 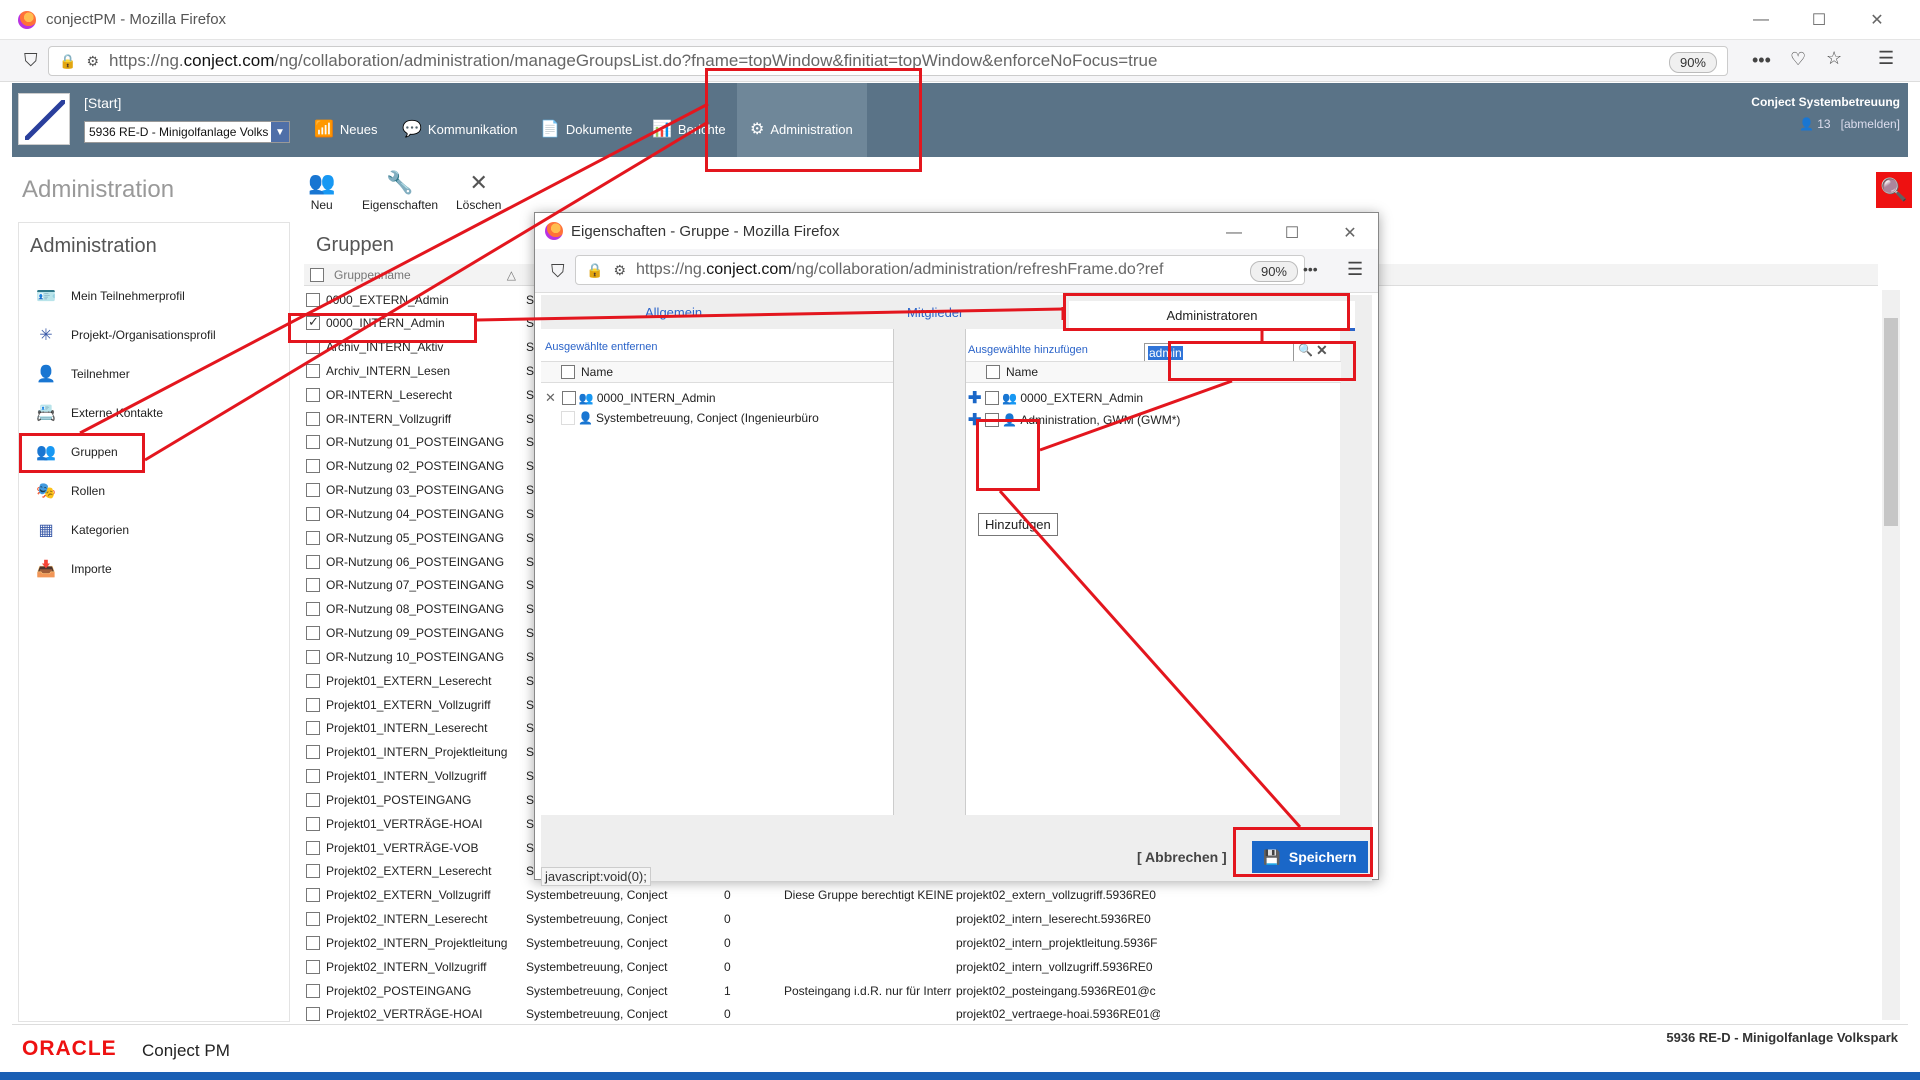 What do you see at coordinates (154, 373) in the screenshot?
I see `sidebar-item-participants: 👤 Teilnehmer` at bounding box center [154, 373].